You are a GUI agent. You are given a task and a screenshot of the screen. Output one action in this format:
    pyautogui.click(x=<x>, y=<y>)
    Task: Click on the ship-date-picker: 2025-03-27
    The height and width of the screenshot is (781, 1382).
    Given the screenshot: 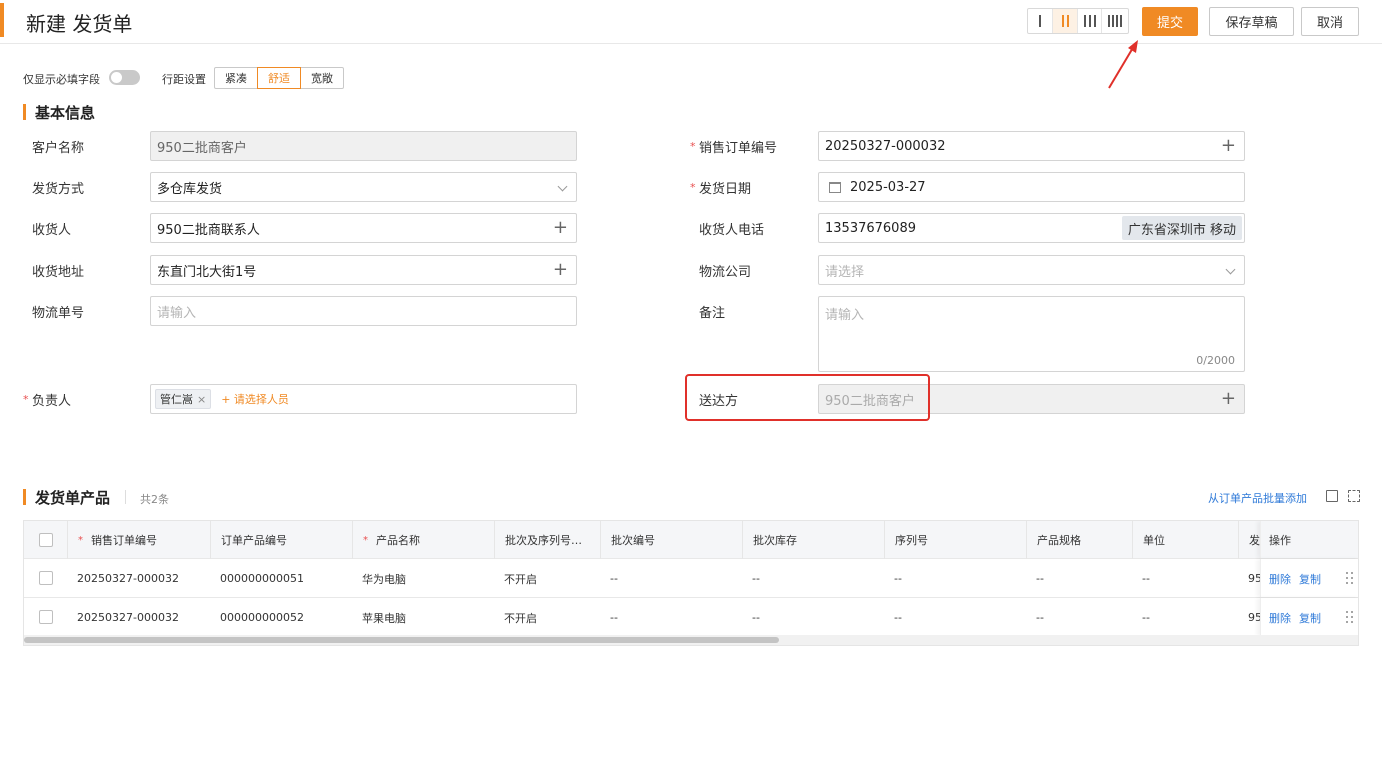 What is the action you would take?
    pyautogui.click(x=1031, y=187)
    